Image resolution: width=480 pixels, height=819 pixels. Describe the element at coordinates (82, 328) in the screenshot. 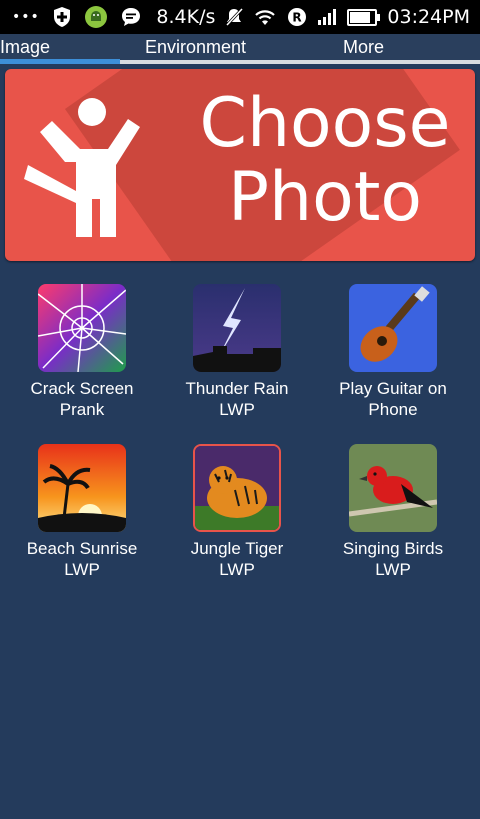

I see `crack-screen-thumbnail` at that location.